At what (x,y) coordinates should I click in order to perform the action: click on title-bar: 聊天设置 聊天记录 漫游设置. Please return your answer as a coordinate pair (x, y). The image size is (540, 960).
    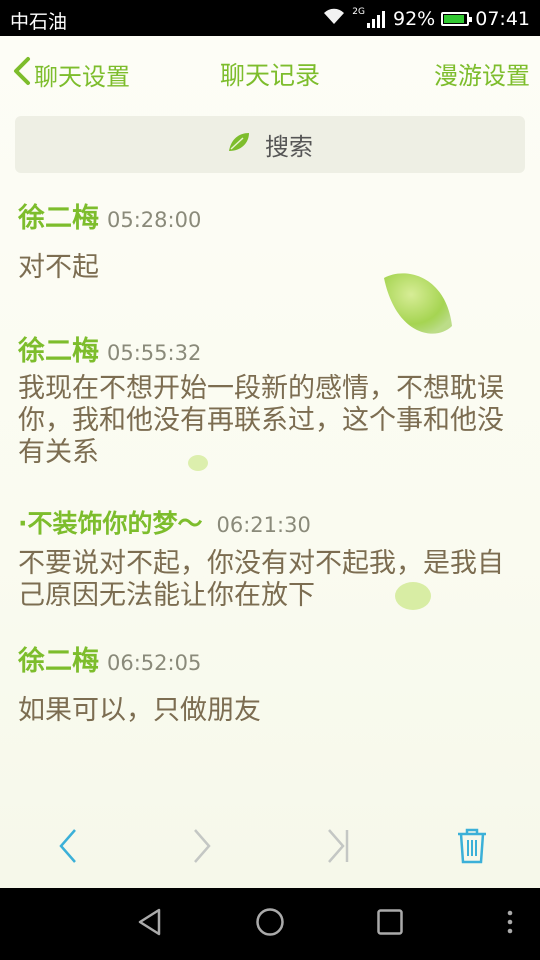
    Looking at the image, I should click on (270, 73).